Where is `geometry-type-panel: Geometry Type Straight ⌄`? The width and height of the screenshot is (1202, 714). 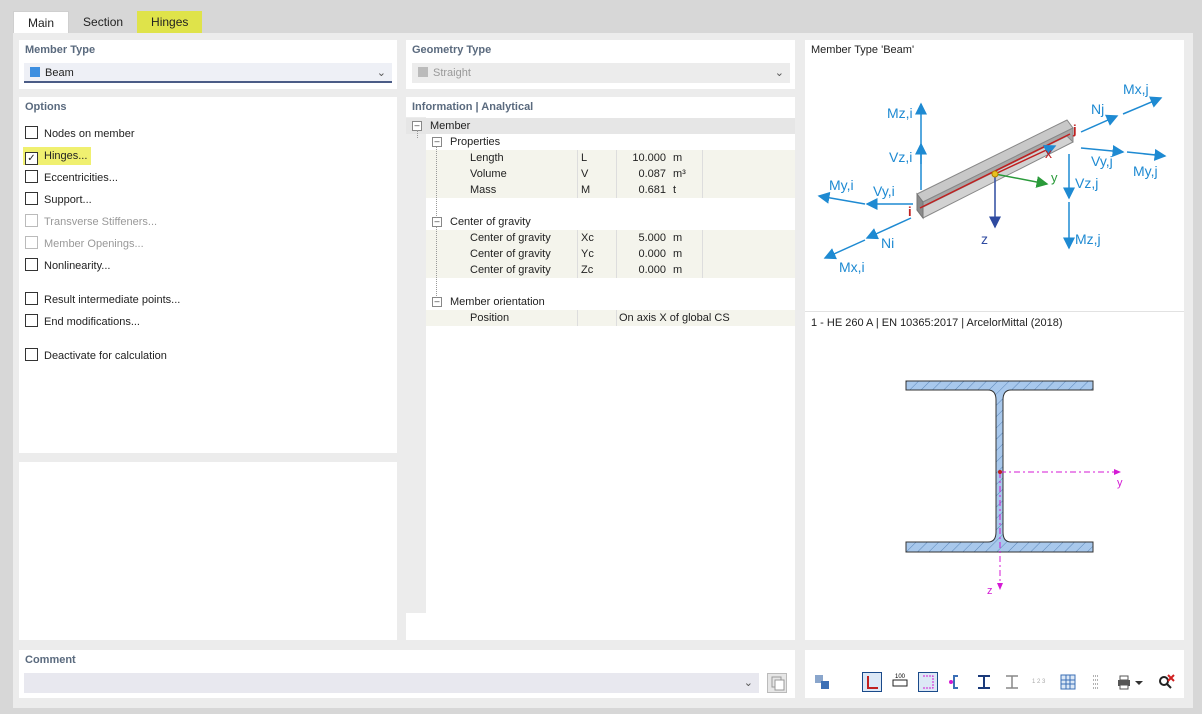 geometry-type-panel: Geometry Type Straight ⌄ is located at coordinates (600, 64).